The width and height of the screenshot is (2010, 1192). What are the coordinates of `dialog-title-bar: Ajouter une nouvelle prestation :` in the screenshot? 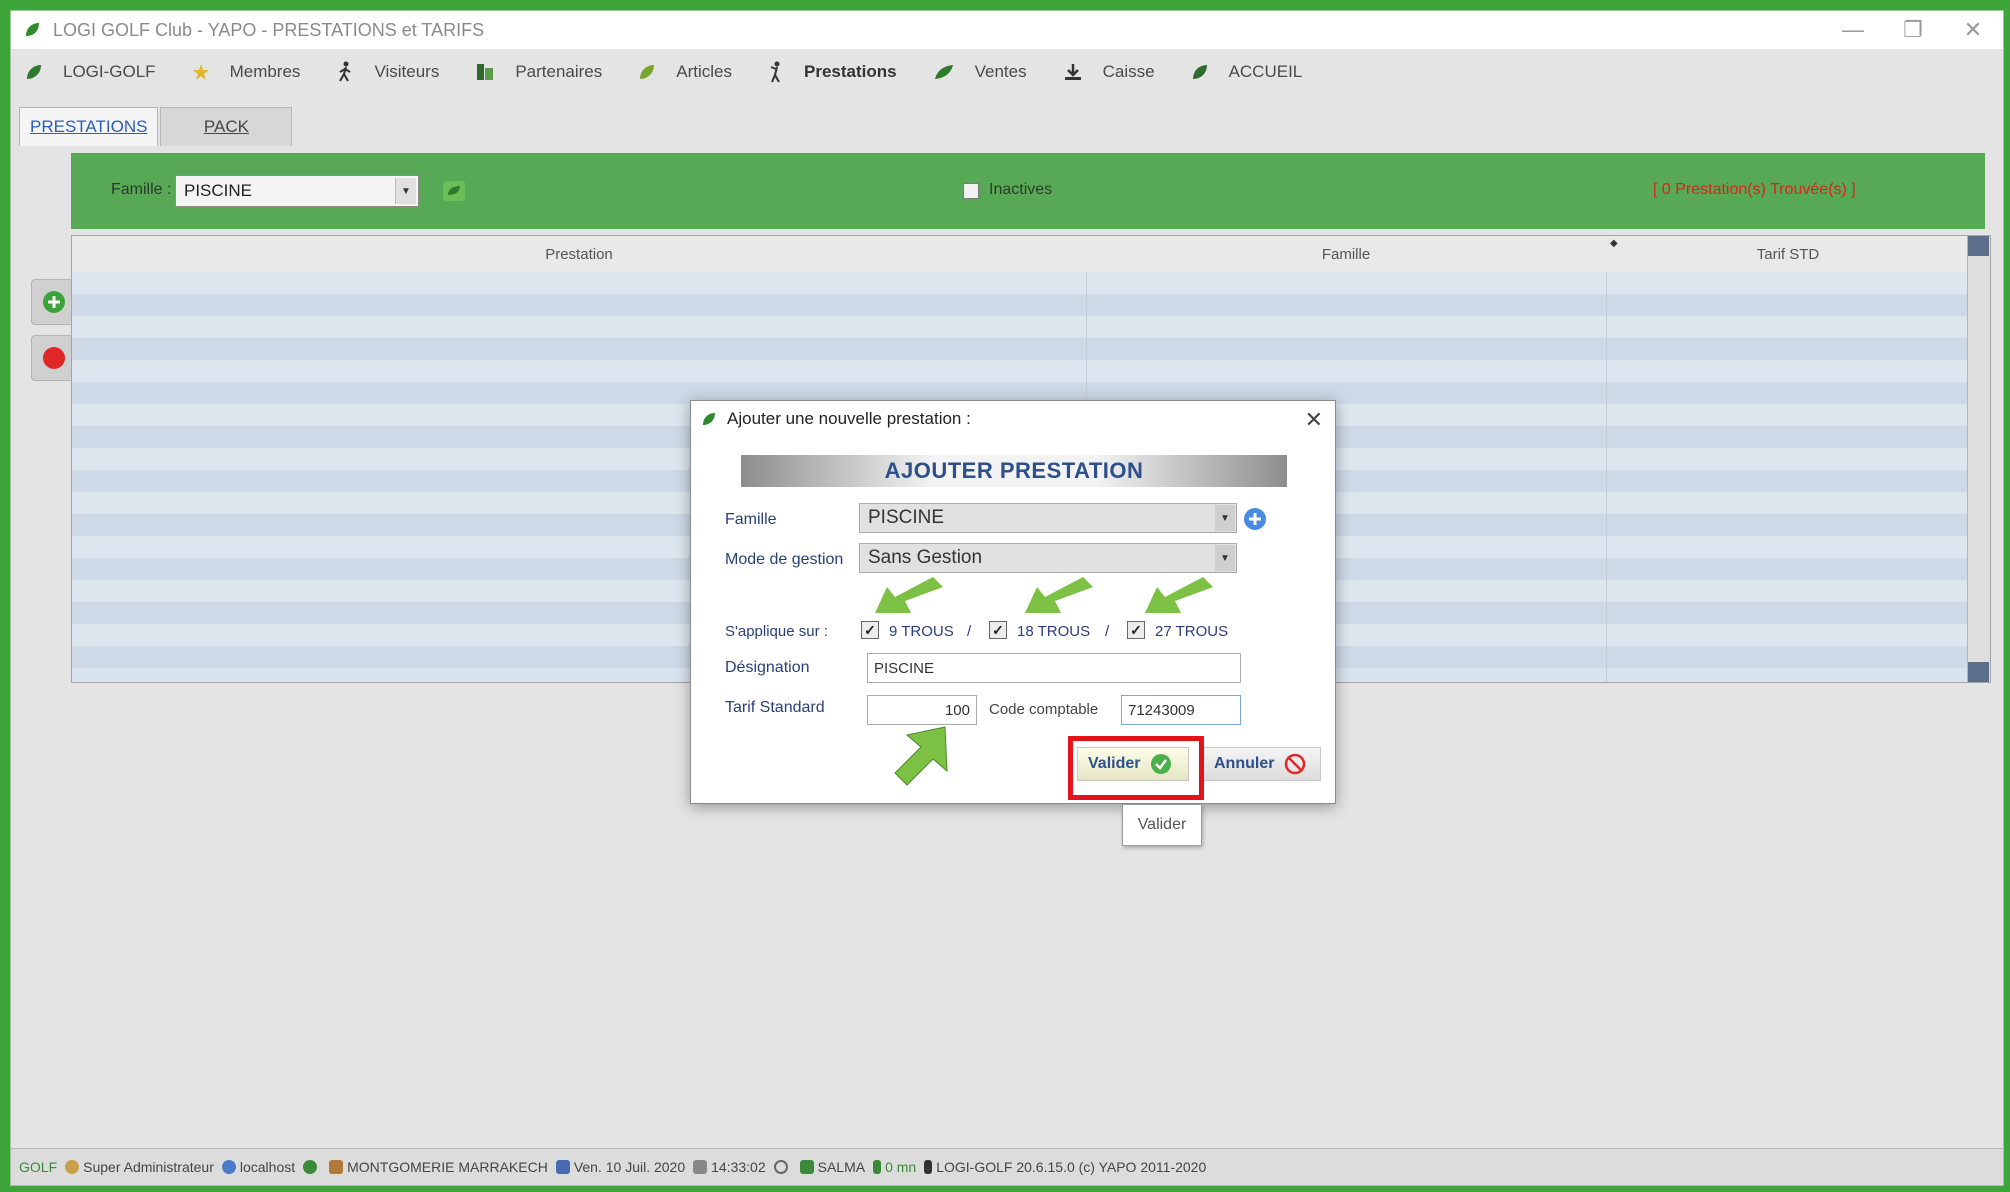 It's located at (1013, 419).